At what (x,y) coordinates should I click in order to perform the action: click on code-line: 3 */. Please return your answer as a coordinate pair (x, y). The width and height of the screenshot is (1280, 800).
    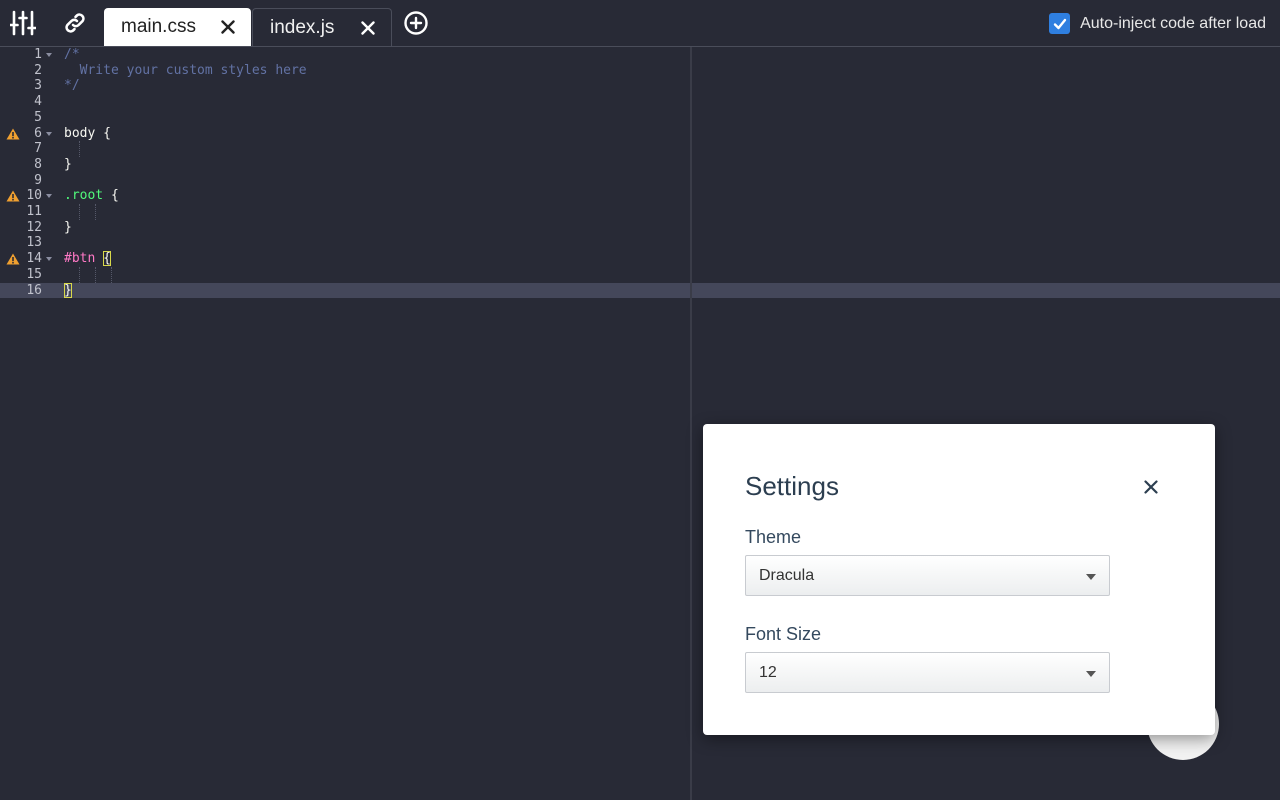
    Looking at the image, I should click on (640, 86).